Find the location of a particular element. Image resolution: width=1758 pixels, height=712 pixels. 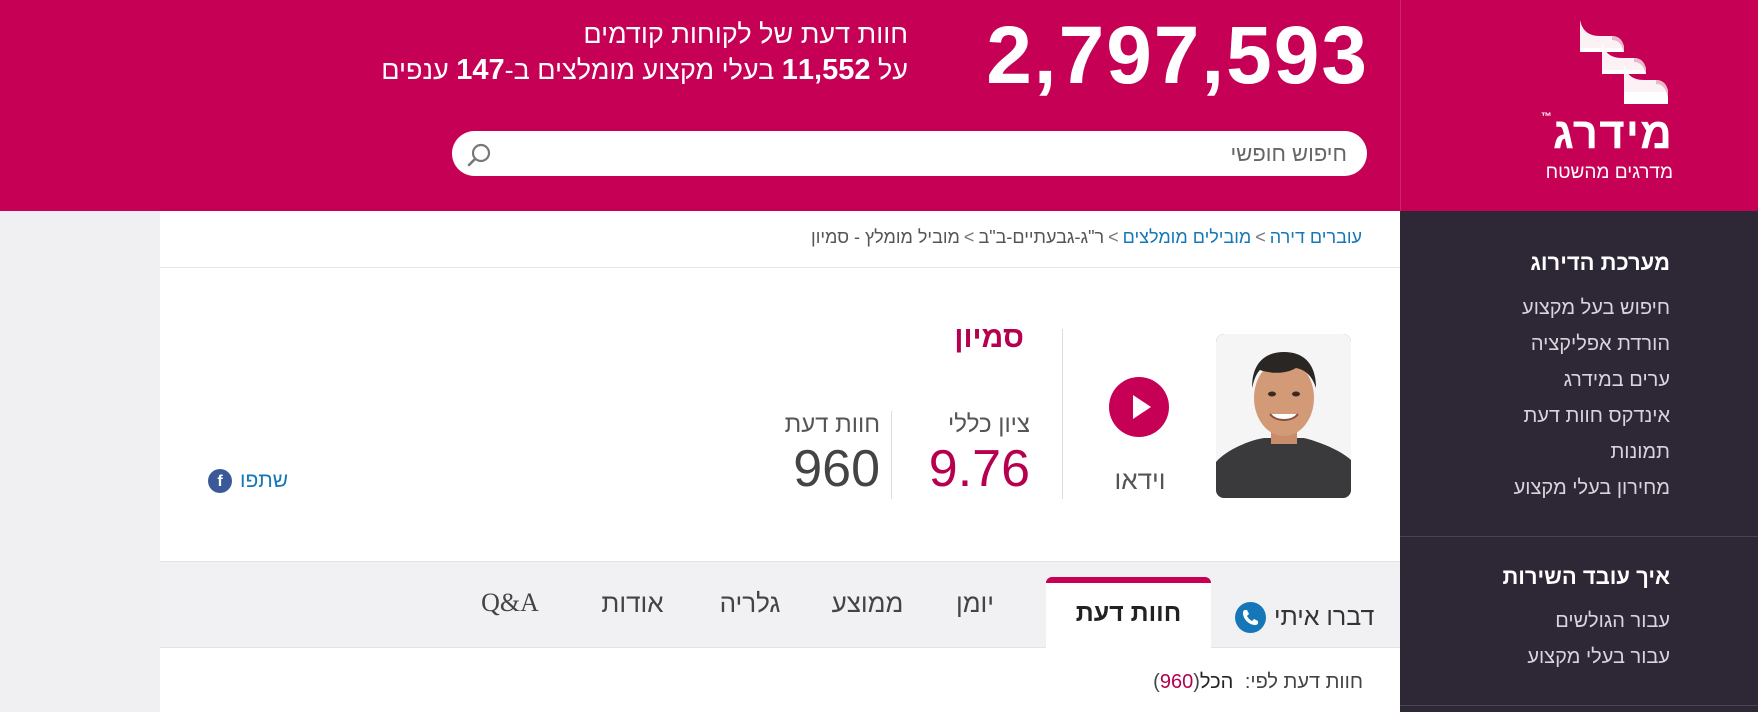

sidebar-section-title-how-it-works: איך עובד השירות is located at coordinates (1586, 576).